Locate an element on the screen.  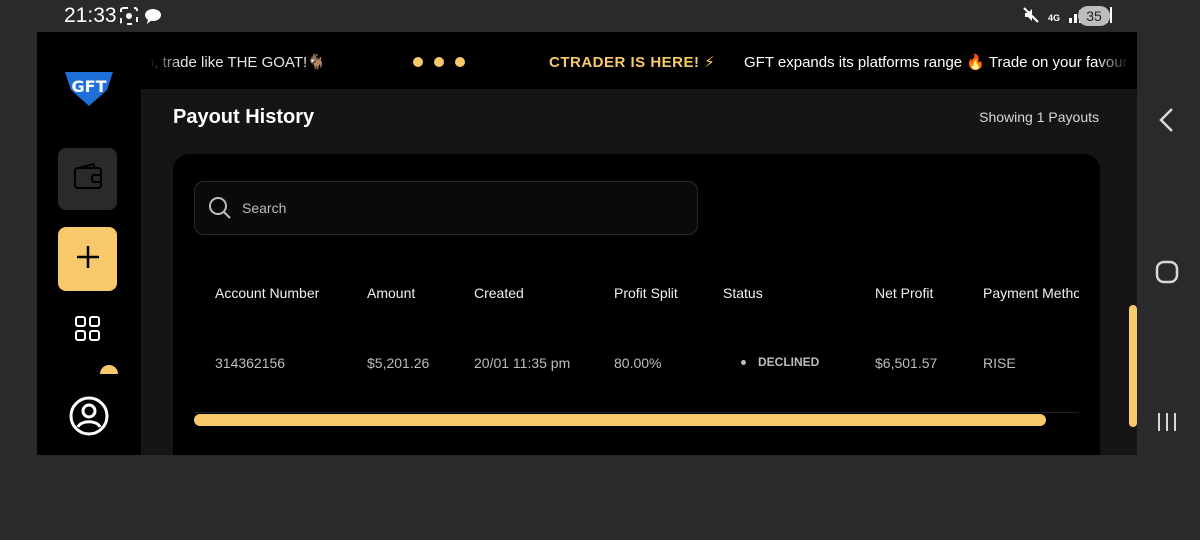
cell-payment-method: RISE is located at coordinates (999, 363).